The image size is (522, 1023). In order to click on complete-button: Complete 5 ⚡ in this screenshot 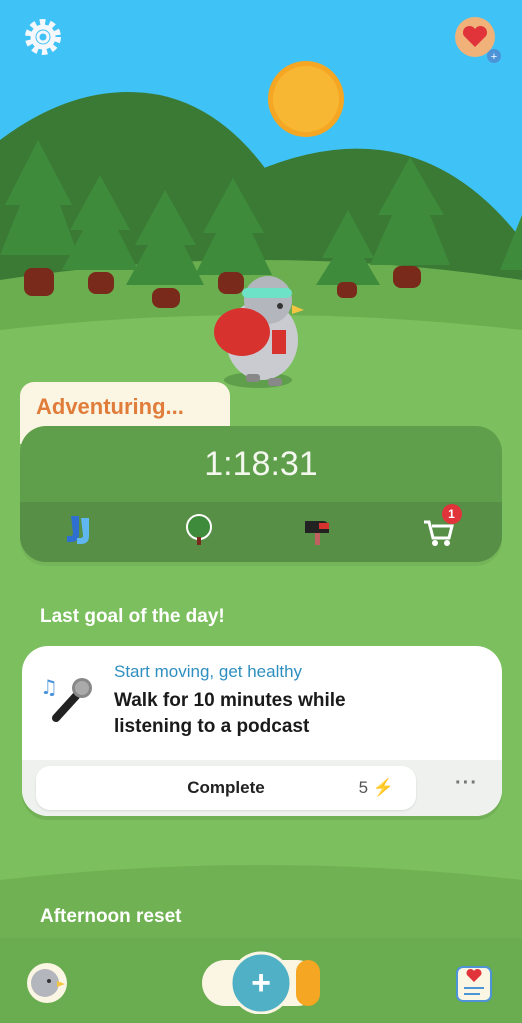, I will do `click(226, 788)`.